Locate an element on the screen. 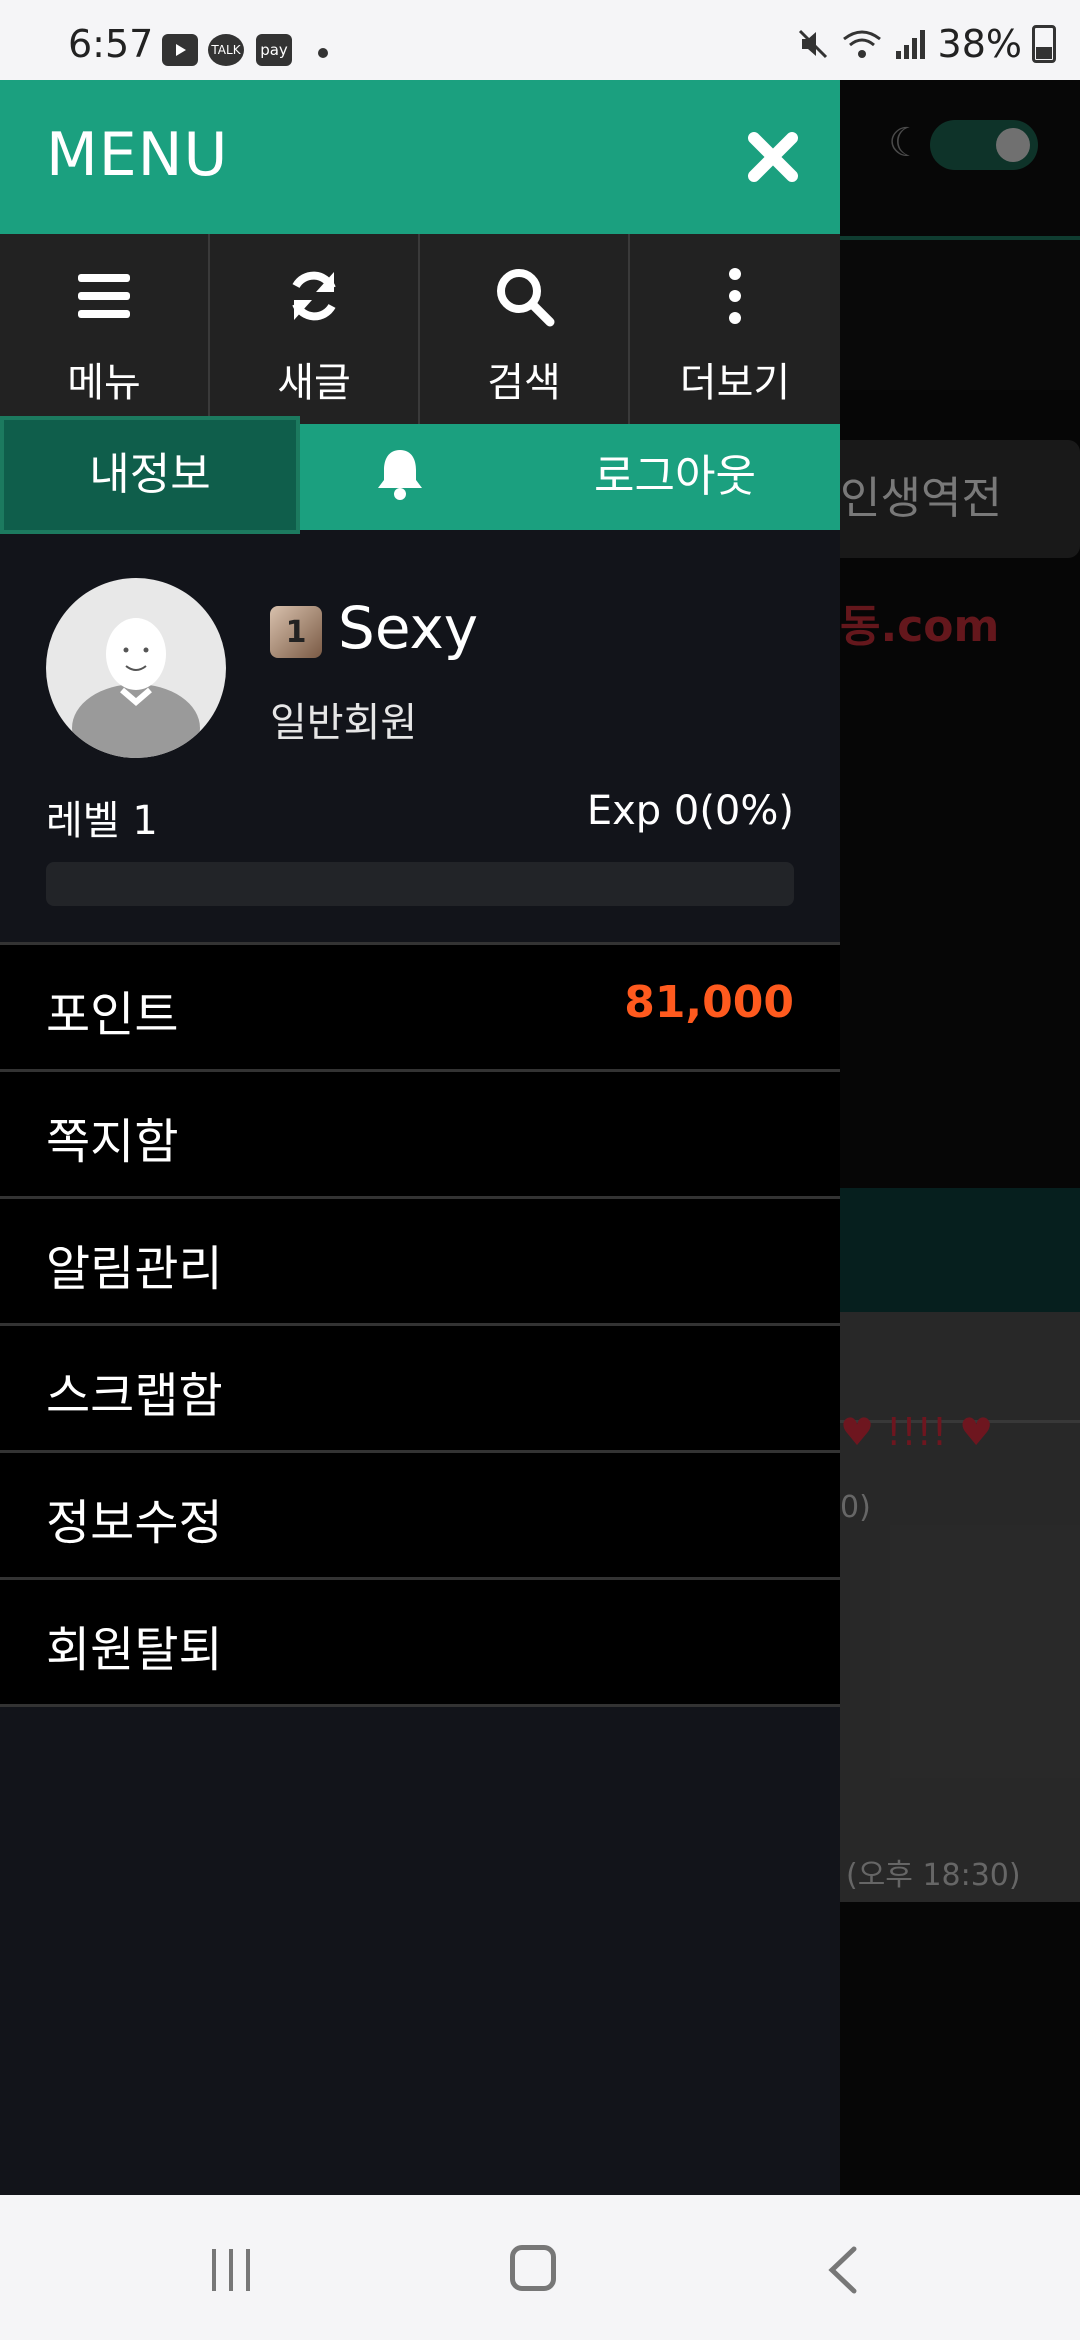 Image resolution: width=1080 pixels, height=2340 pixels. kakaopay-label: pay is located at coordinates (274, 50).